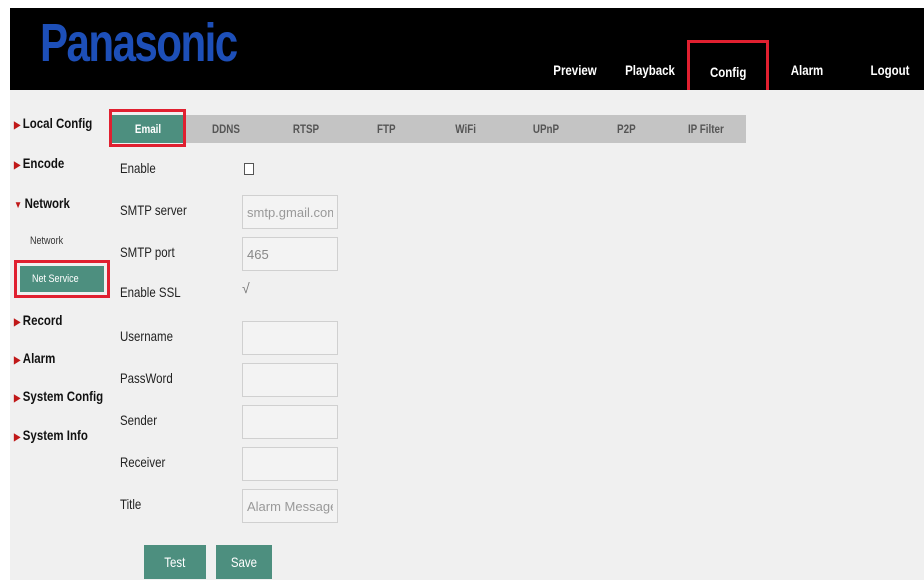 This screenshot has height=580, width=924. Describe the element at coordinates (42, 320) in the screenshot. I see `sidebar-item-label: Record` at that location.